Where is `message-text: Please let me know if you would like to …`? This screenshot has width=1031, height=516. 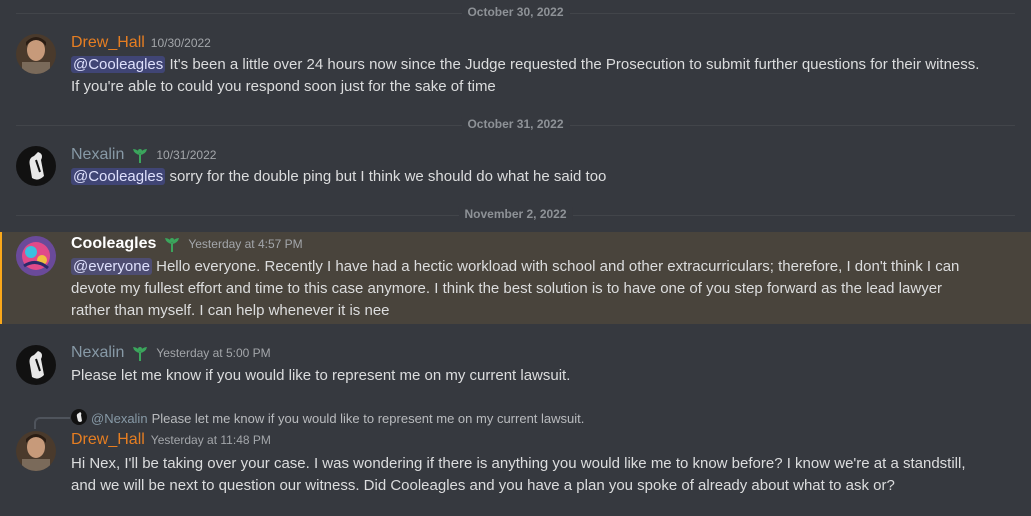
message-text: Please let me know if you would like to … is located at coordinates (321, 375).